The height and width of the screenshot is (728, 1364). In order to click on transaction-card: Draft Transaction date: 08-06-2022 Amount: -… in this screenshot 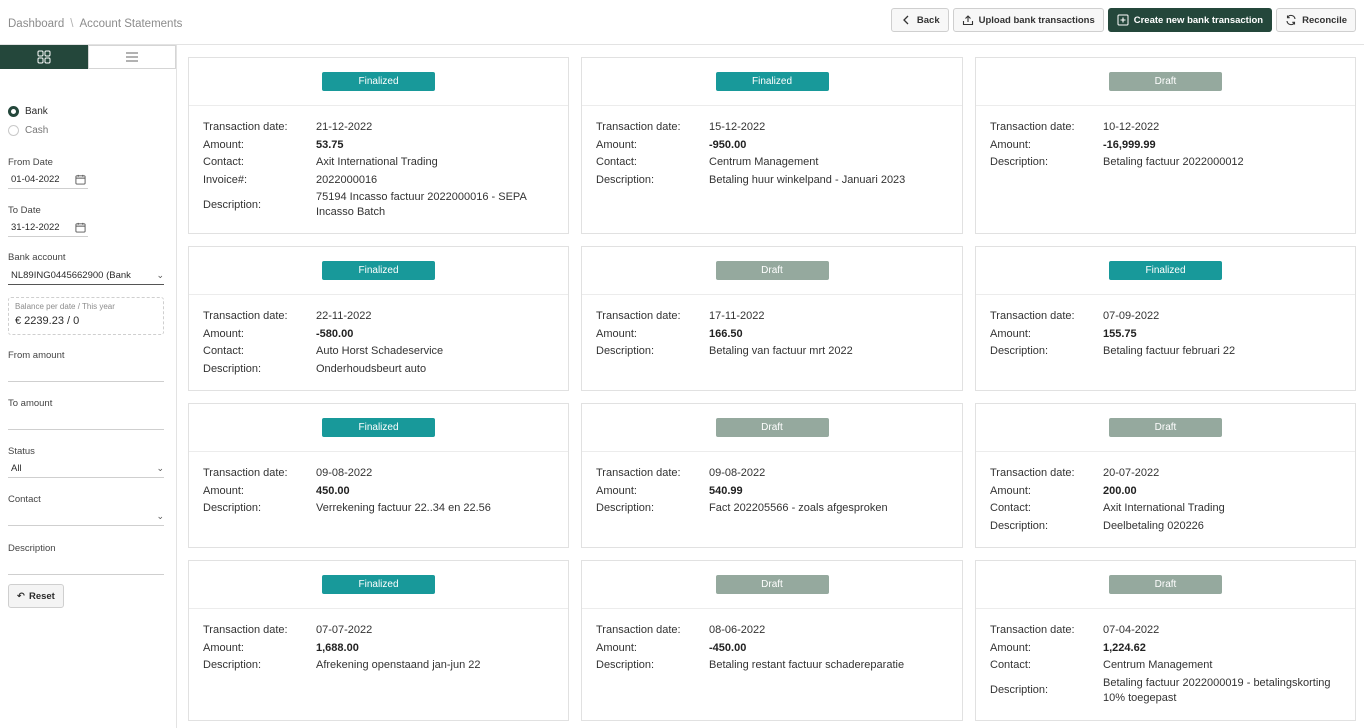, I will do `click(772, 640)`.